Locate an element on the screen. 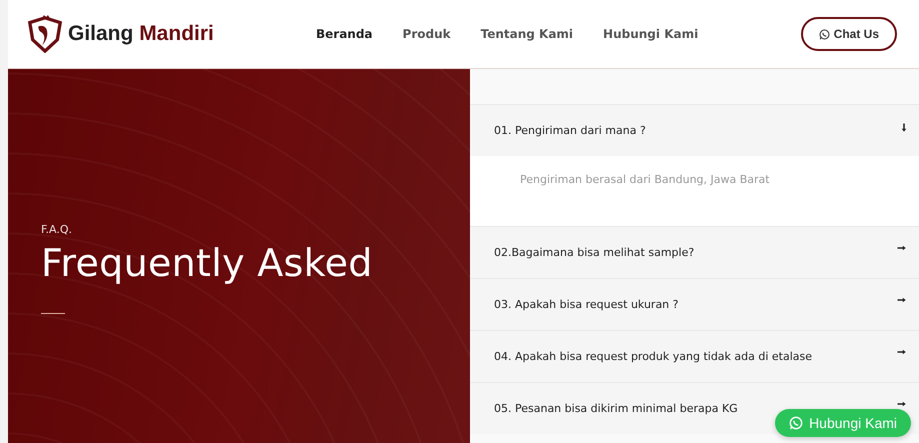 Image resolution: width=919 pixels, height=443 pixels. hero-title: Frequently Asked is located at coordinates (207, 263).